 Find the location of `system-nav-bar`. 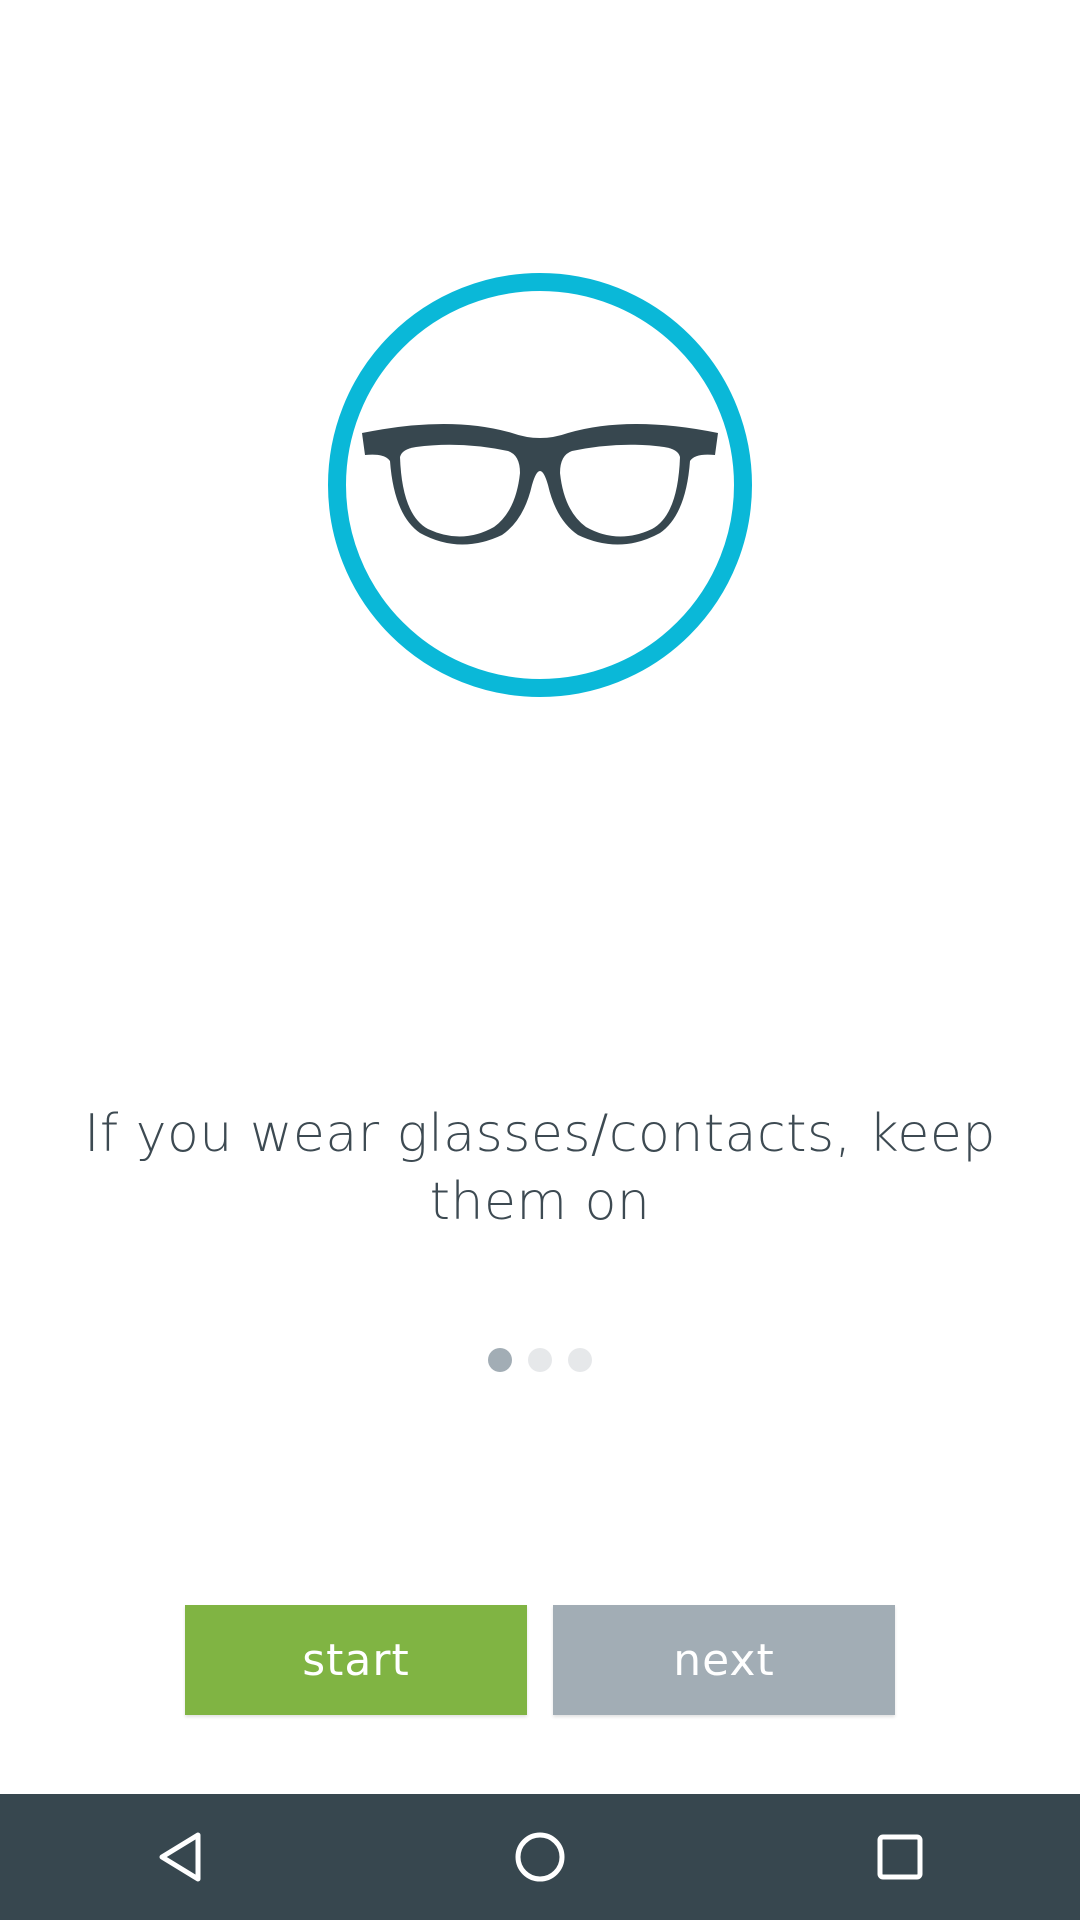

system-nav-bar is located at coordinates (540, 1857).